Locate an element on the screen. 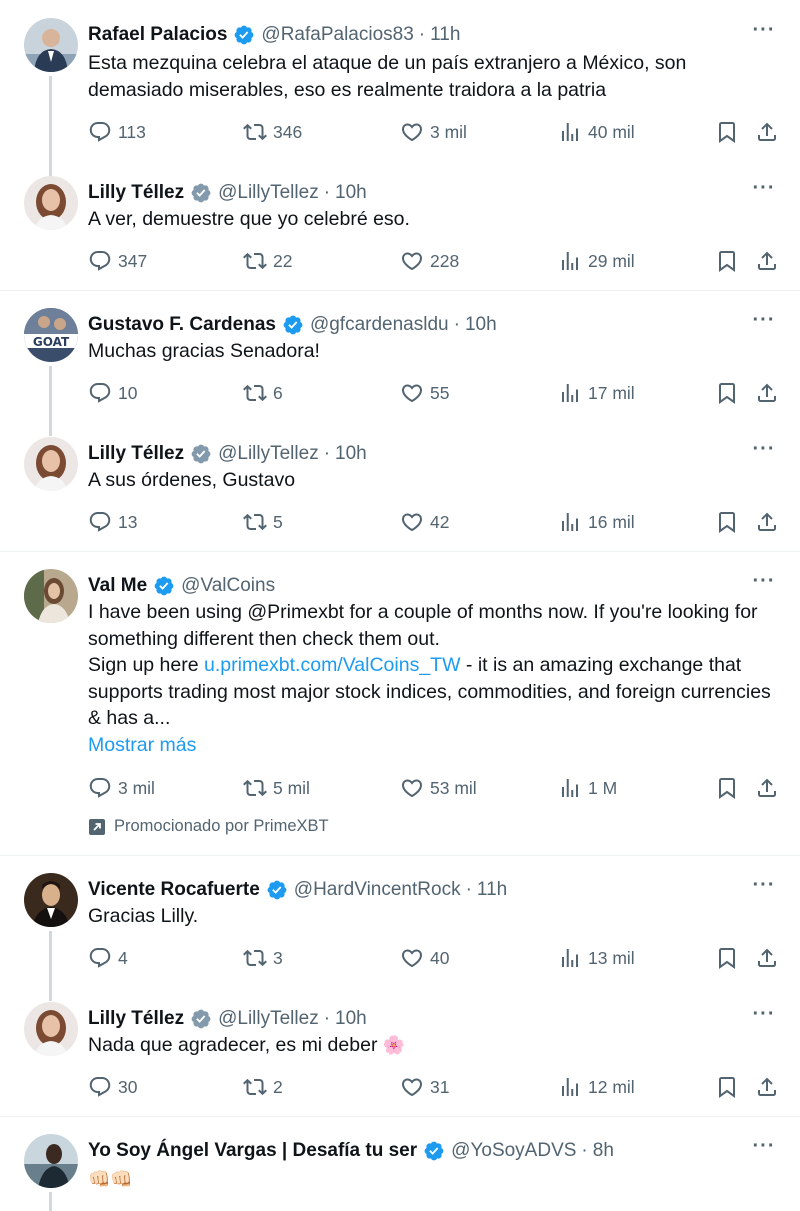 This screenshot has width=800, height=1211. views-button: 17 mil is located at coordinates (596, 393).